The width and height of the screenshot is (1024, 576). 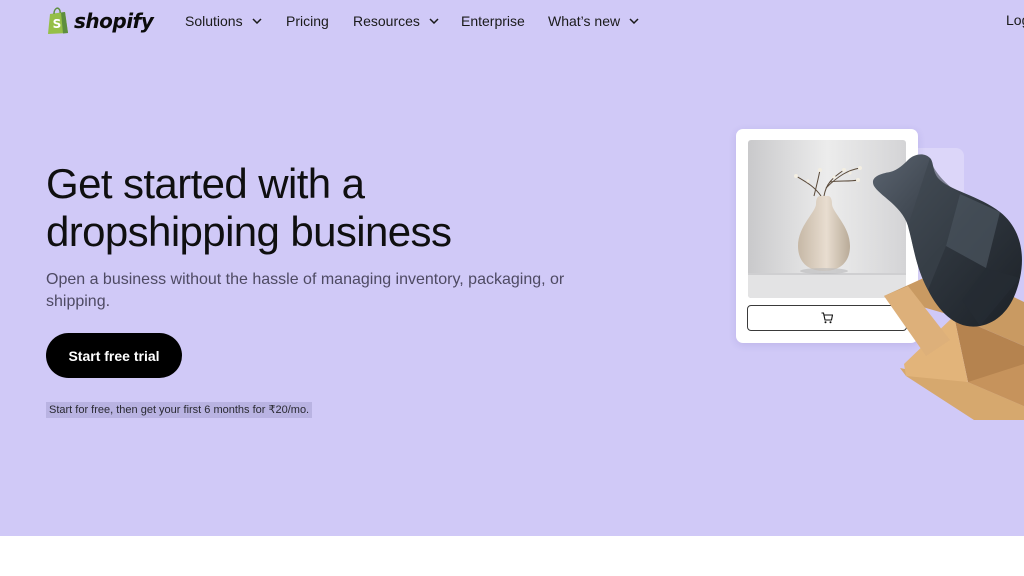 I want to click on nav-item-resources: Resources, so click(x=396, y=21).